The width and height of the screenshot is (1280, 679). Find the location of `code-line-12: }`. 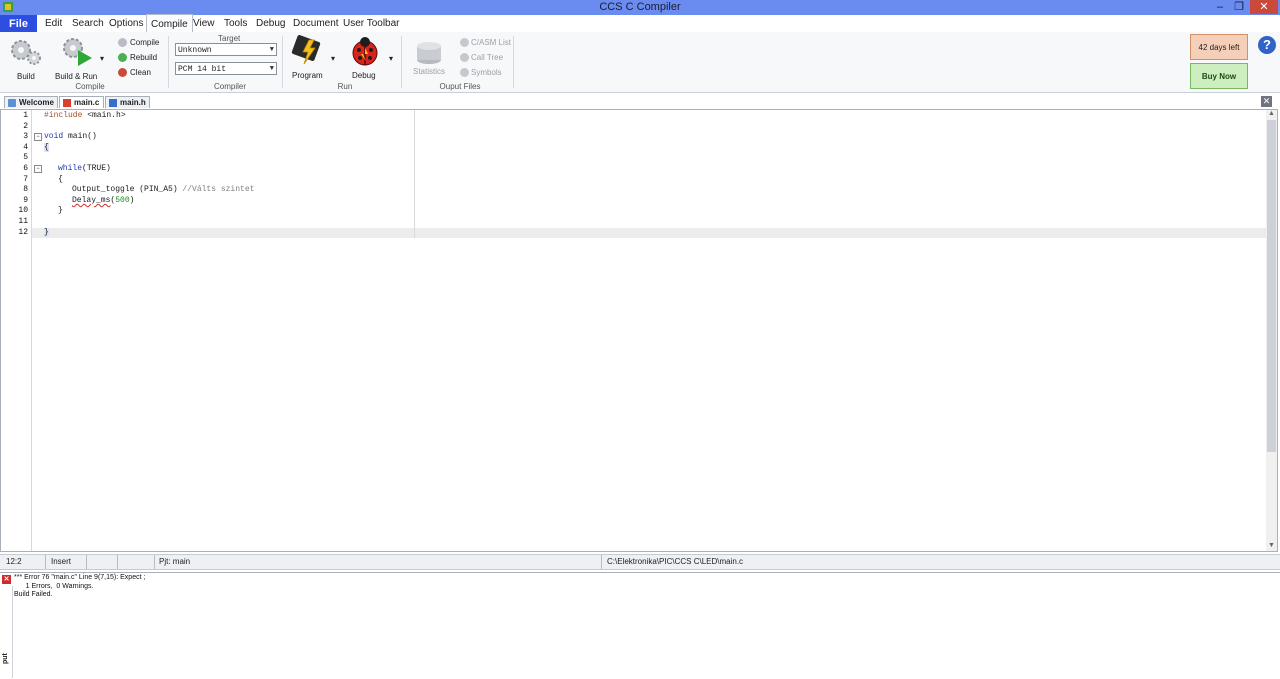

code-line-12: } is located at coordinates (46, 232).